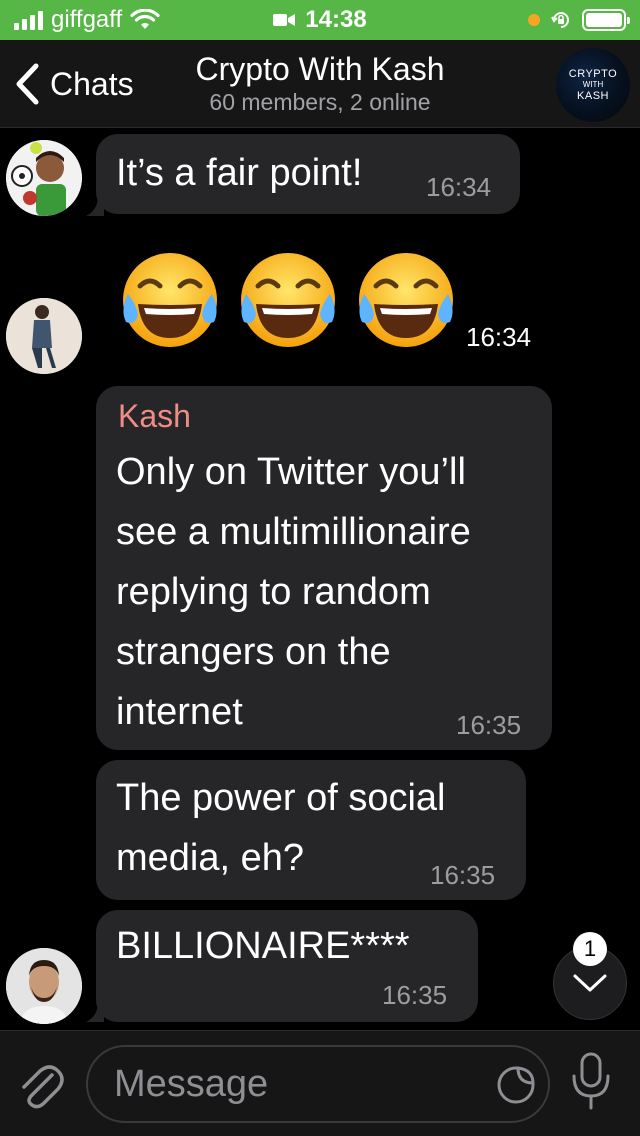 This screenshot has height=1136, width=640. I want to click on microphone-icon, so click(591, 1081).